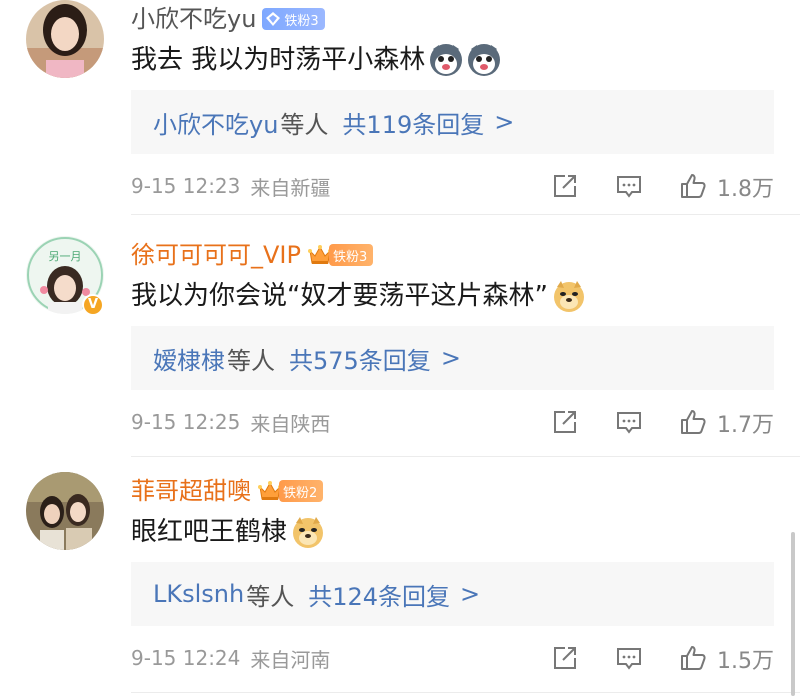 This screenshot has height=696, width=800. I want to click on username-row: 徐可可可可_VIP 铁粉3, so click(252, 255).